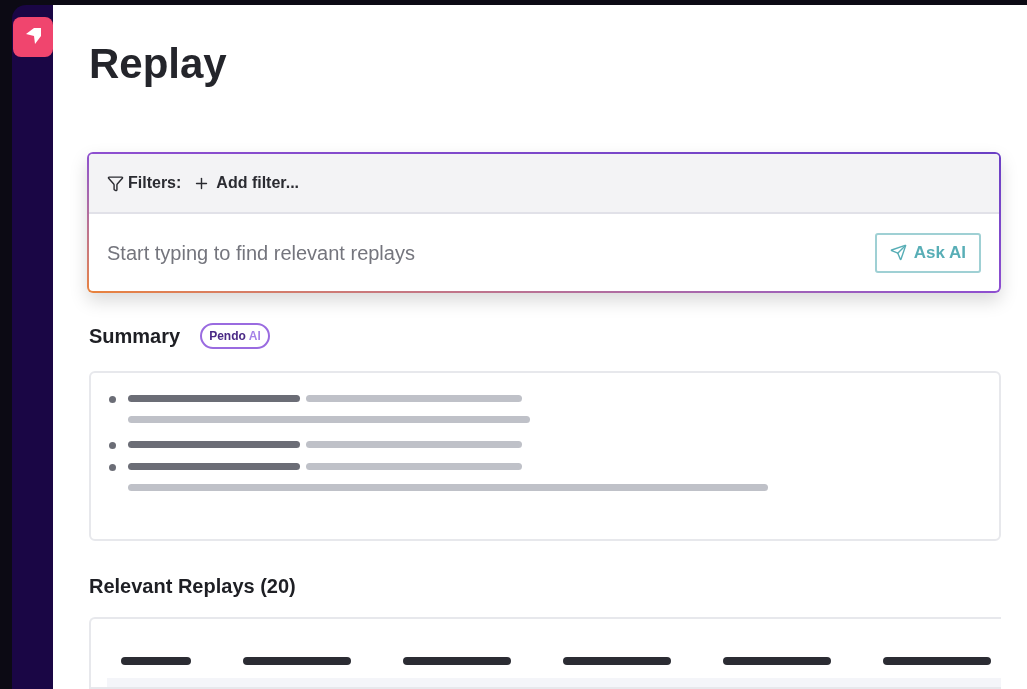 The height and width of the screenshot is (689, 1027). Describe the element at coordinates (115, 183) in the screenshot. I see `filter-icon` at that location.